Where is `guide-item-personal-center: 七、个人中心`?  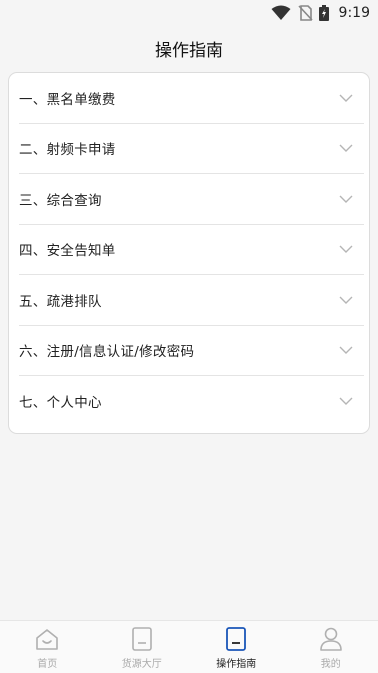 guide-item-personal-center: 七、个人中心 is located at coordinates (191, 401).